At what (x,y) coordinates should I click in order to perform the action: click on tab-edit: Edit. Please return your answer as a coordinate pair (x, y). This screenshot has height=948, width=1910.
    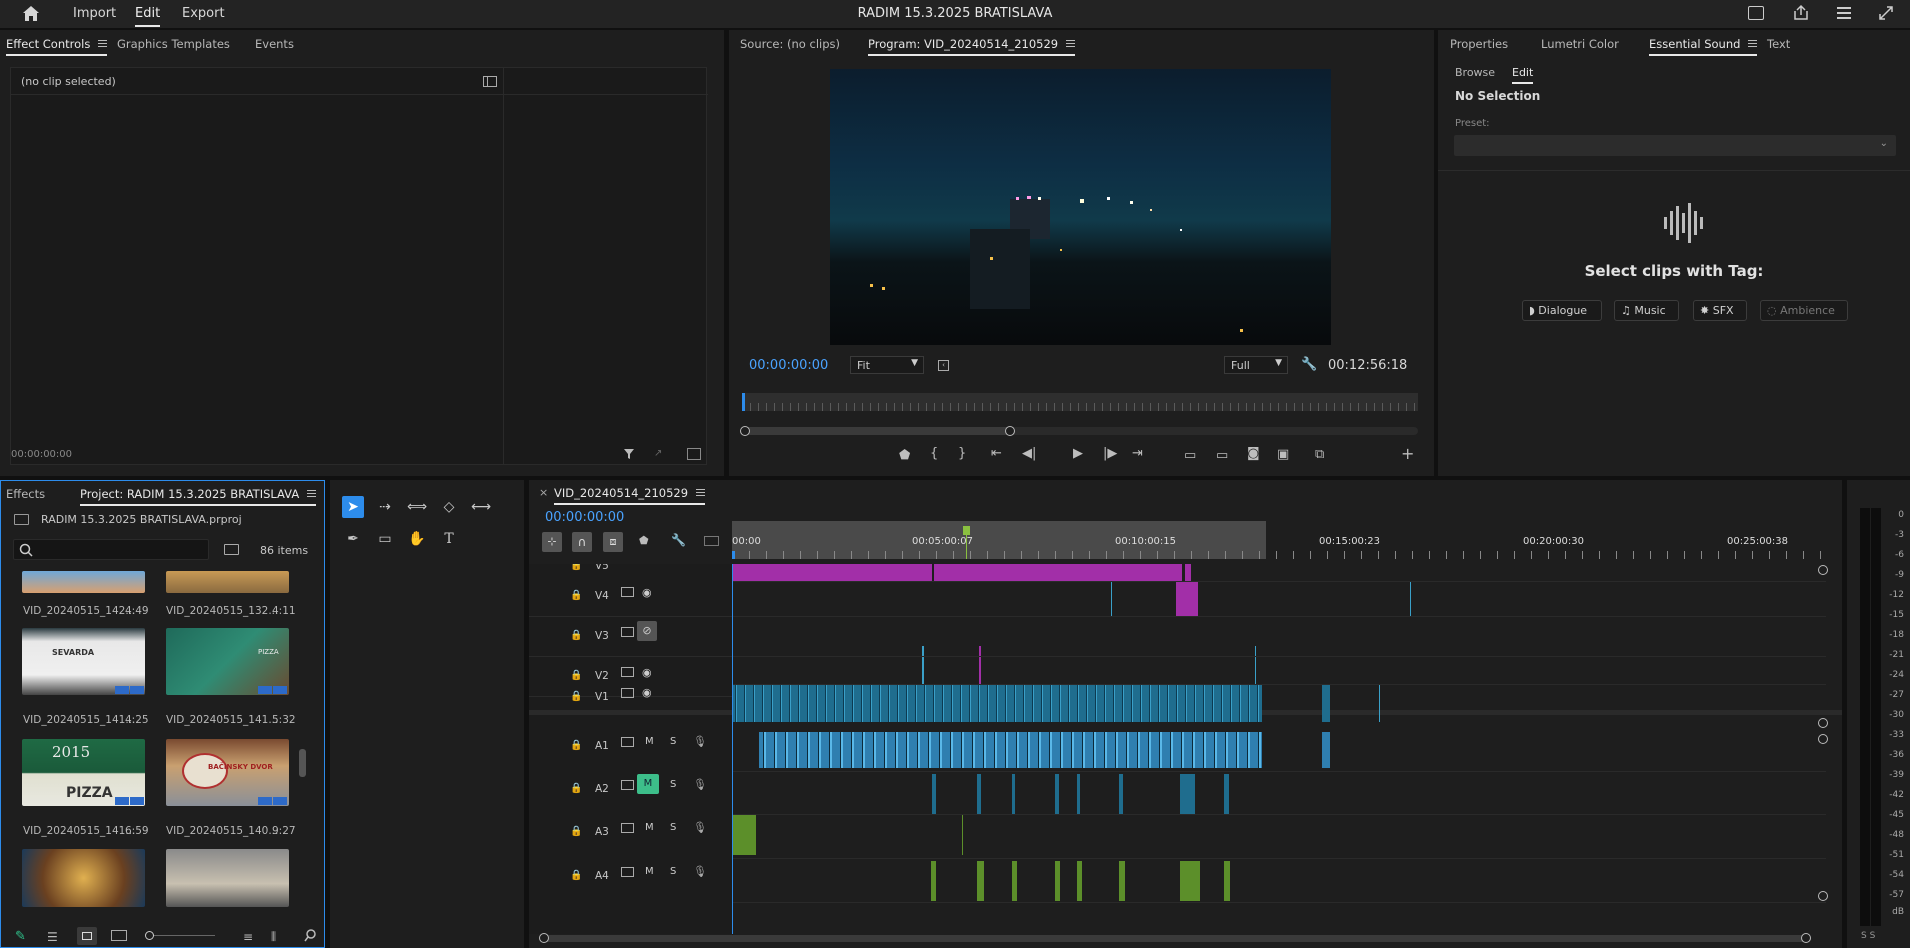
    Looking at the image, I should click on (1523, 75).